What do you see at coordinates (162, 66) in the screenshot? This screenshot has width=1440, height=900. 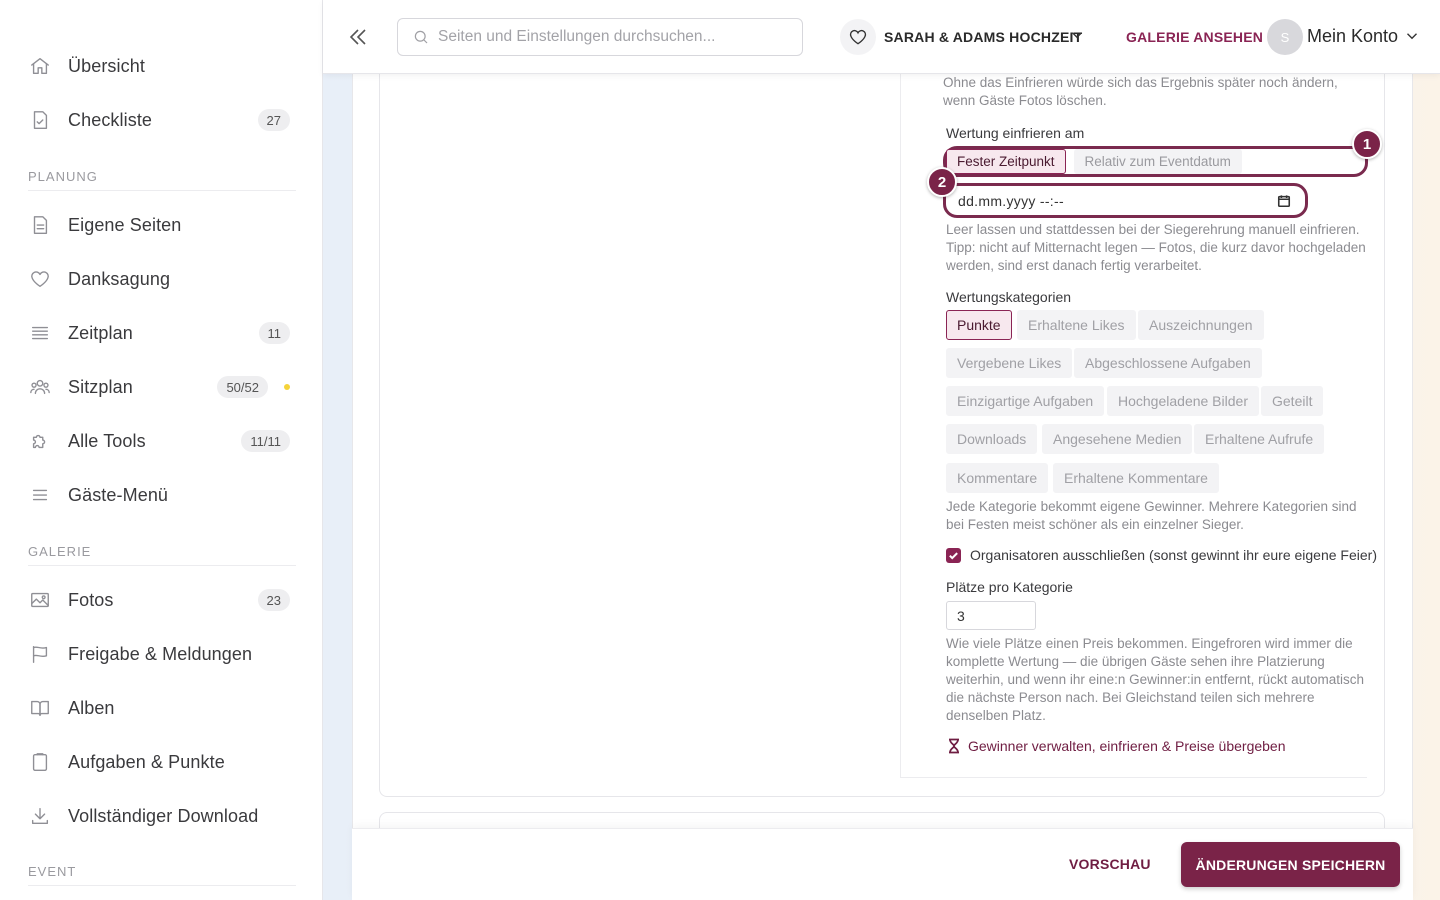 I see `sidebar-item-uebersicht: Übersicht` at bounding box center [162, 66].